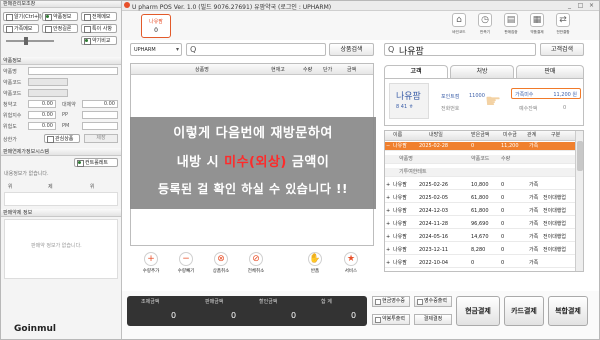 This screenshot has width=600, height=340. I want to click on table-row: + 나유팜 2024-05-16 14,670 0 가족 전이대행업, so click(480, 238).